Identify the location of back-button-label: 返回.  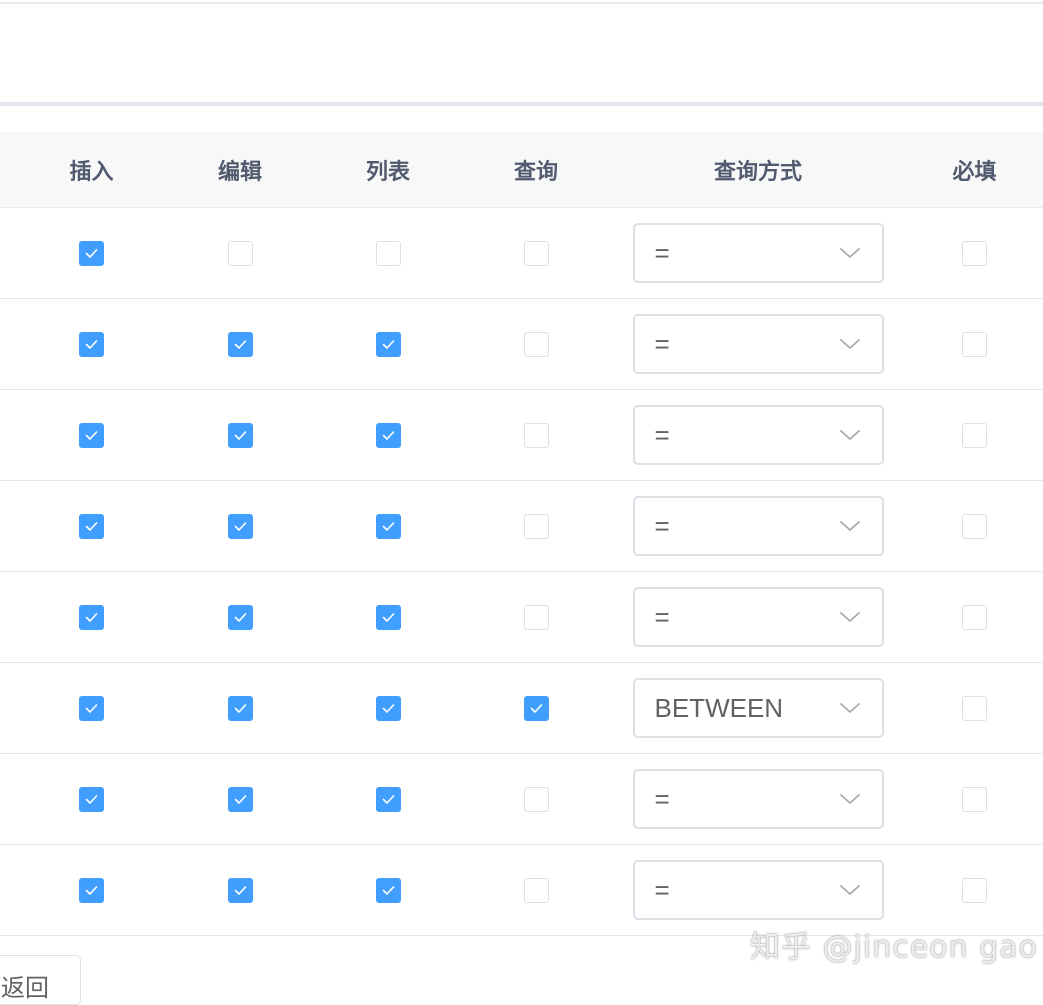
(25, 988).